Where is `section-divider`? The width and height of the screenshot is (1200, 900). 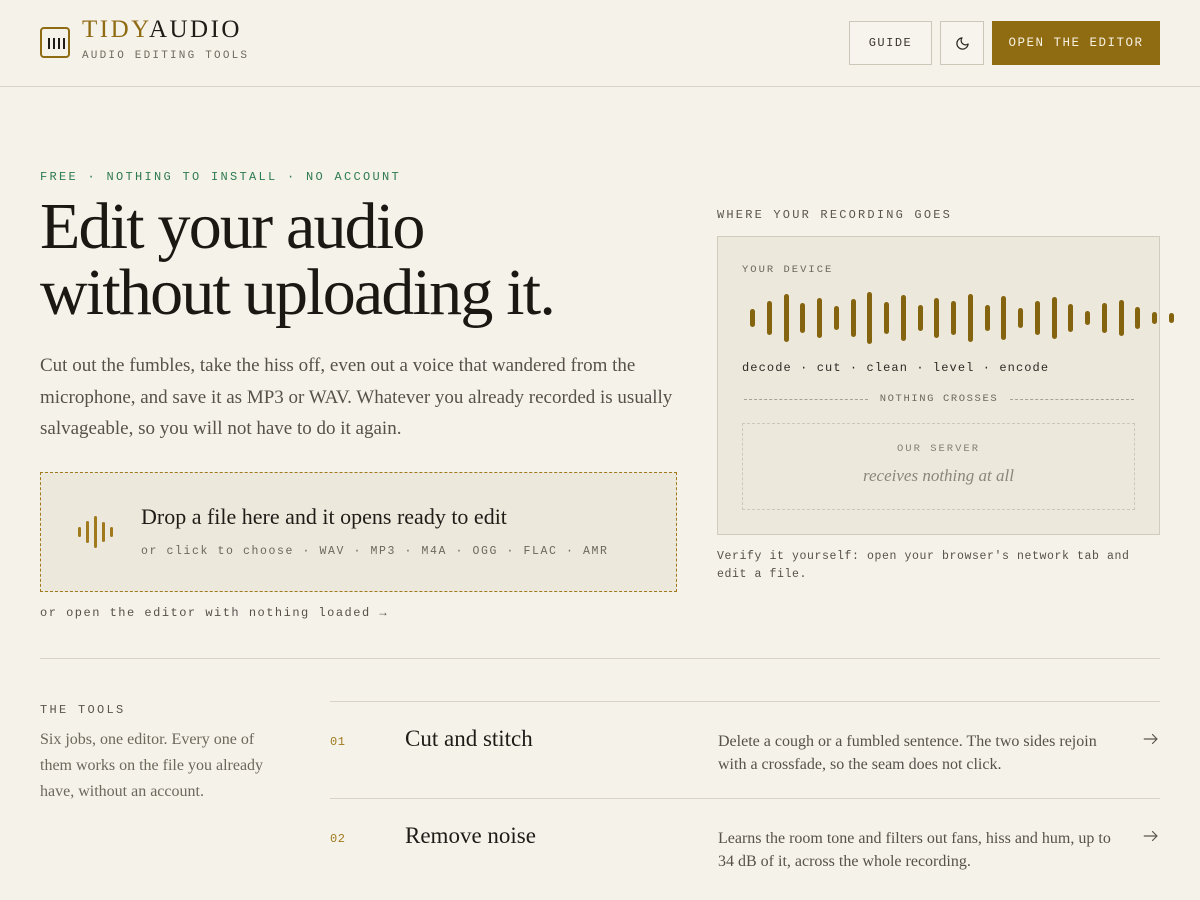
section-divider is located at coordinates (600, 658).